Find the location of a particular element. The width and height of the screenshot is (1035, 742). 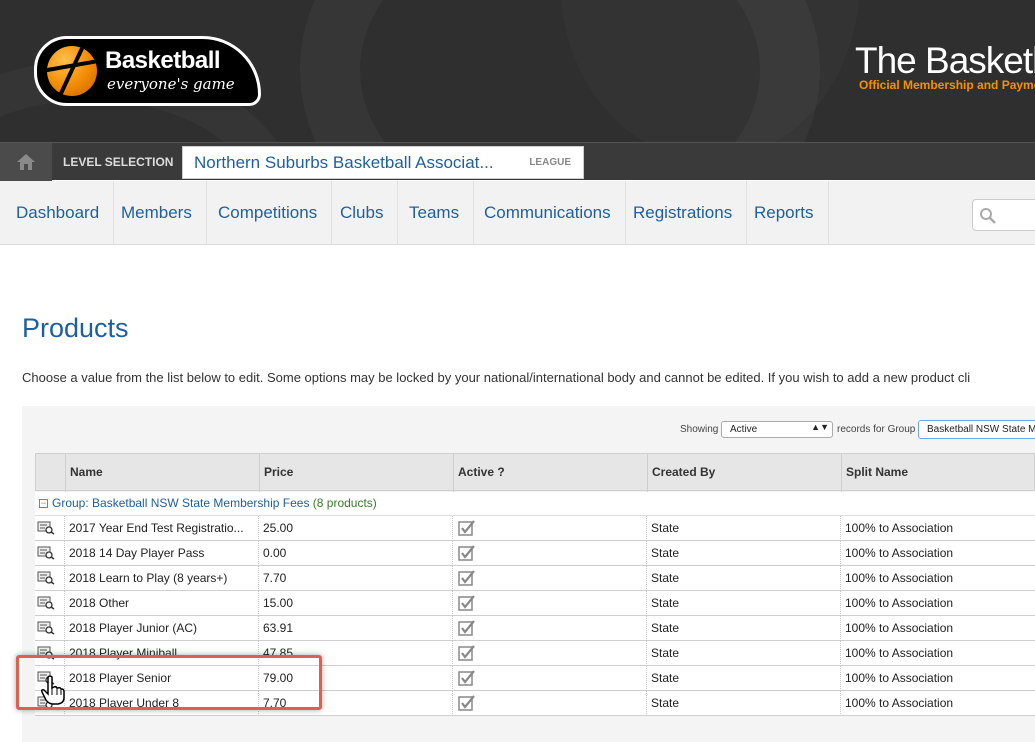

level-badge: LEAGUE is located at coordinates (550, 162).